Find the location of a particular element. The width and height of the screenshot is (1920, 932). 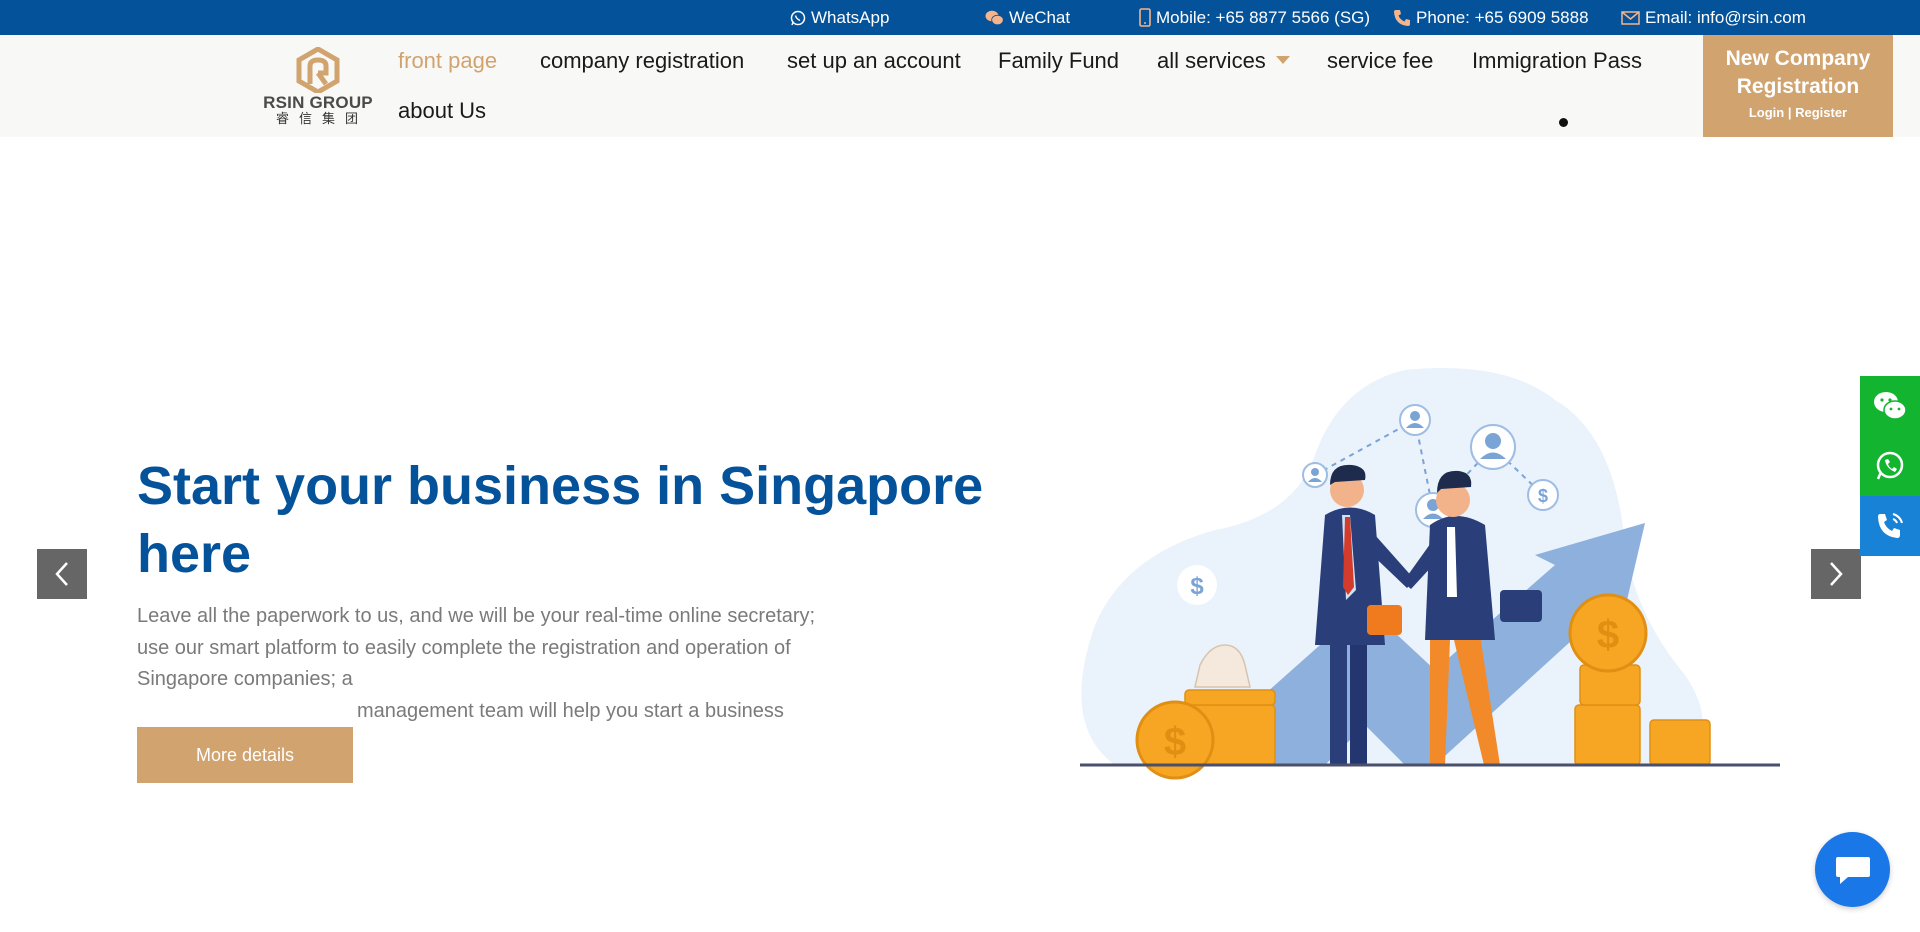

rsin-group-logo: RSIN GROUP 睿信集团 is located at coordinates (318, 87).